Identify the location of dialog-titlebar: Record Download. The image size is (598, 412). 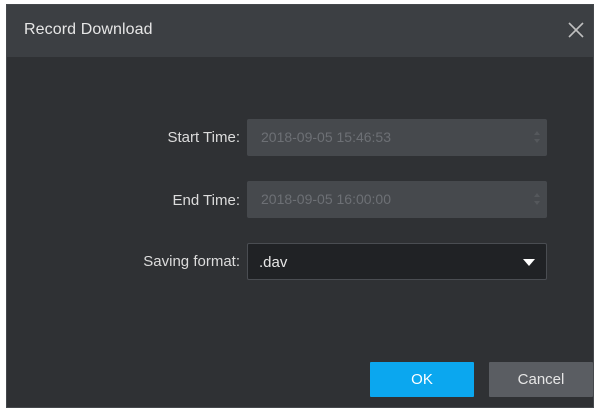
(300, 31).